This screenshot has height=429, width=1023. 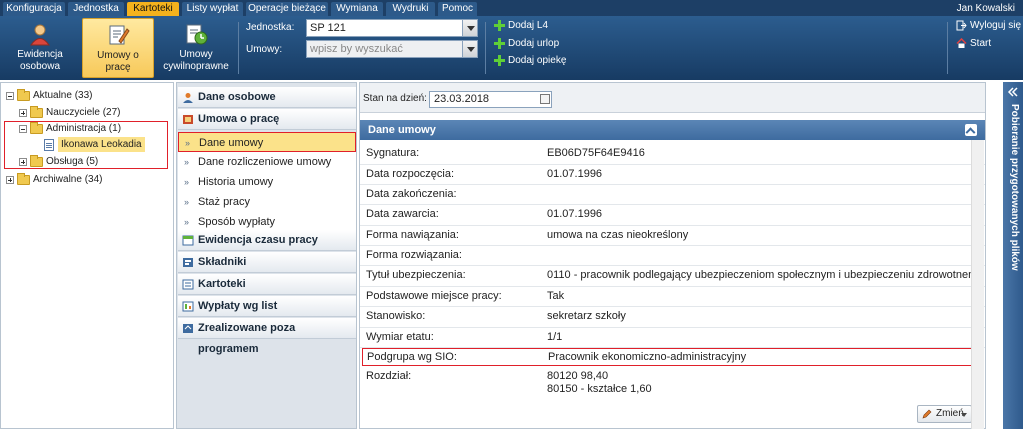 I want to click on umowy-label: Umowy:, so click(x=264, y=49).